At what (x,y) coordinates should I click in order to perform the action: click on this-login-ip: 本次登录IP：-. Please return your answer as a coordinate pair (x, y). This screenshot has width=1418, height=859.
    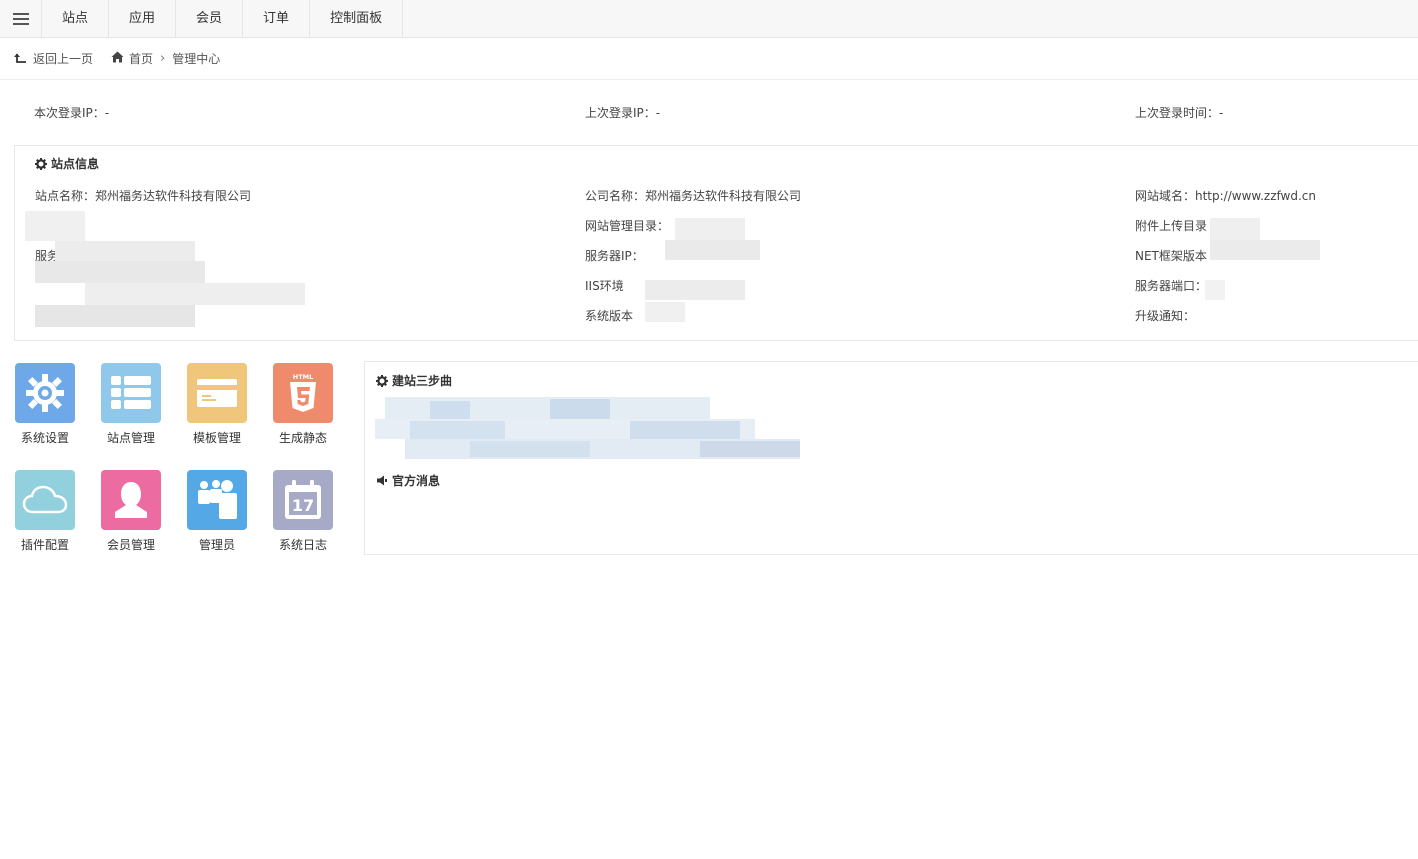
    Looking at the image, I should click on (72, 113).